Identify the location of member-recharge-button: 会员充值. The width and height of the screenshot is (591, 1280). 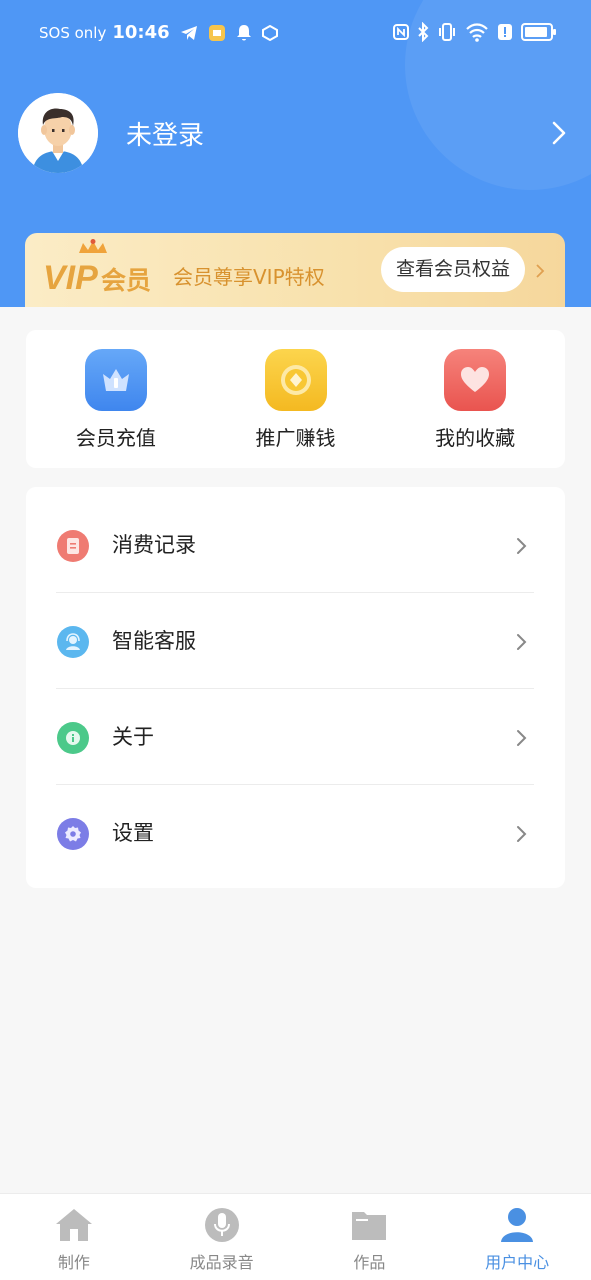
(116, 399).